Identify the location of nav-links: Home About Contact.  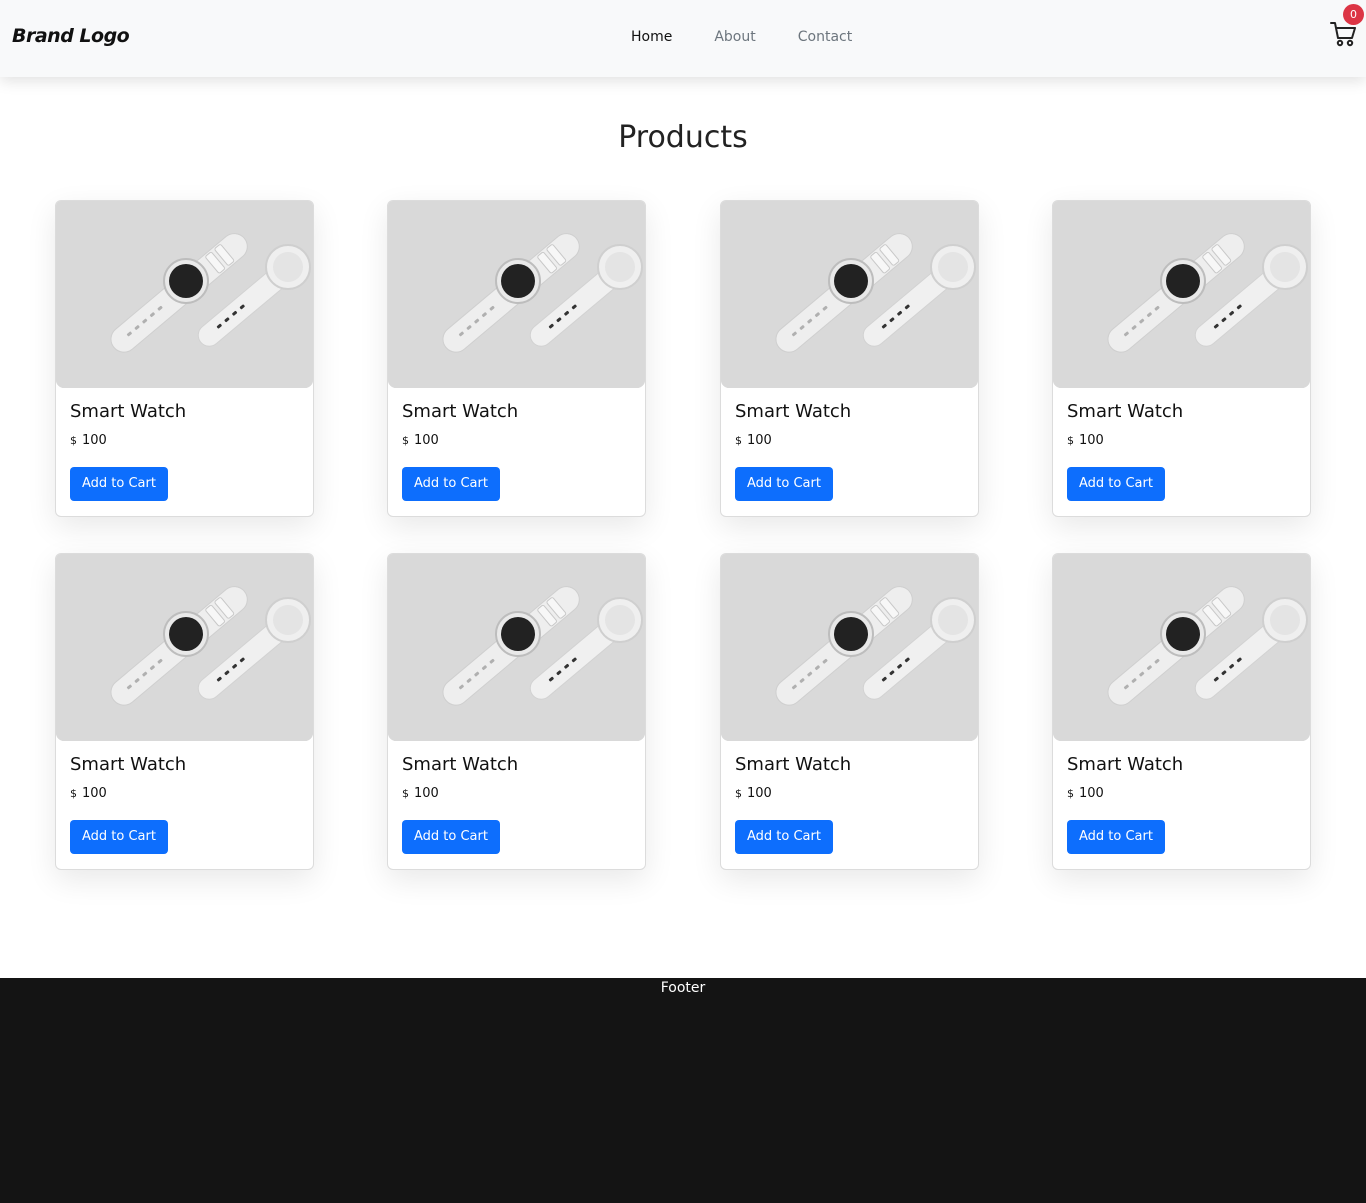
(741, 37).